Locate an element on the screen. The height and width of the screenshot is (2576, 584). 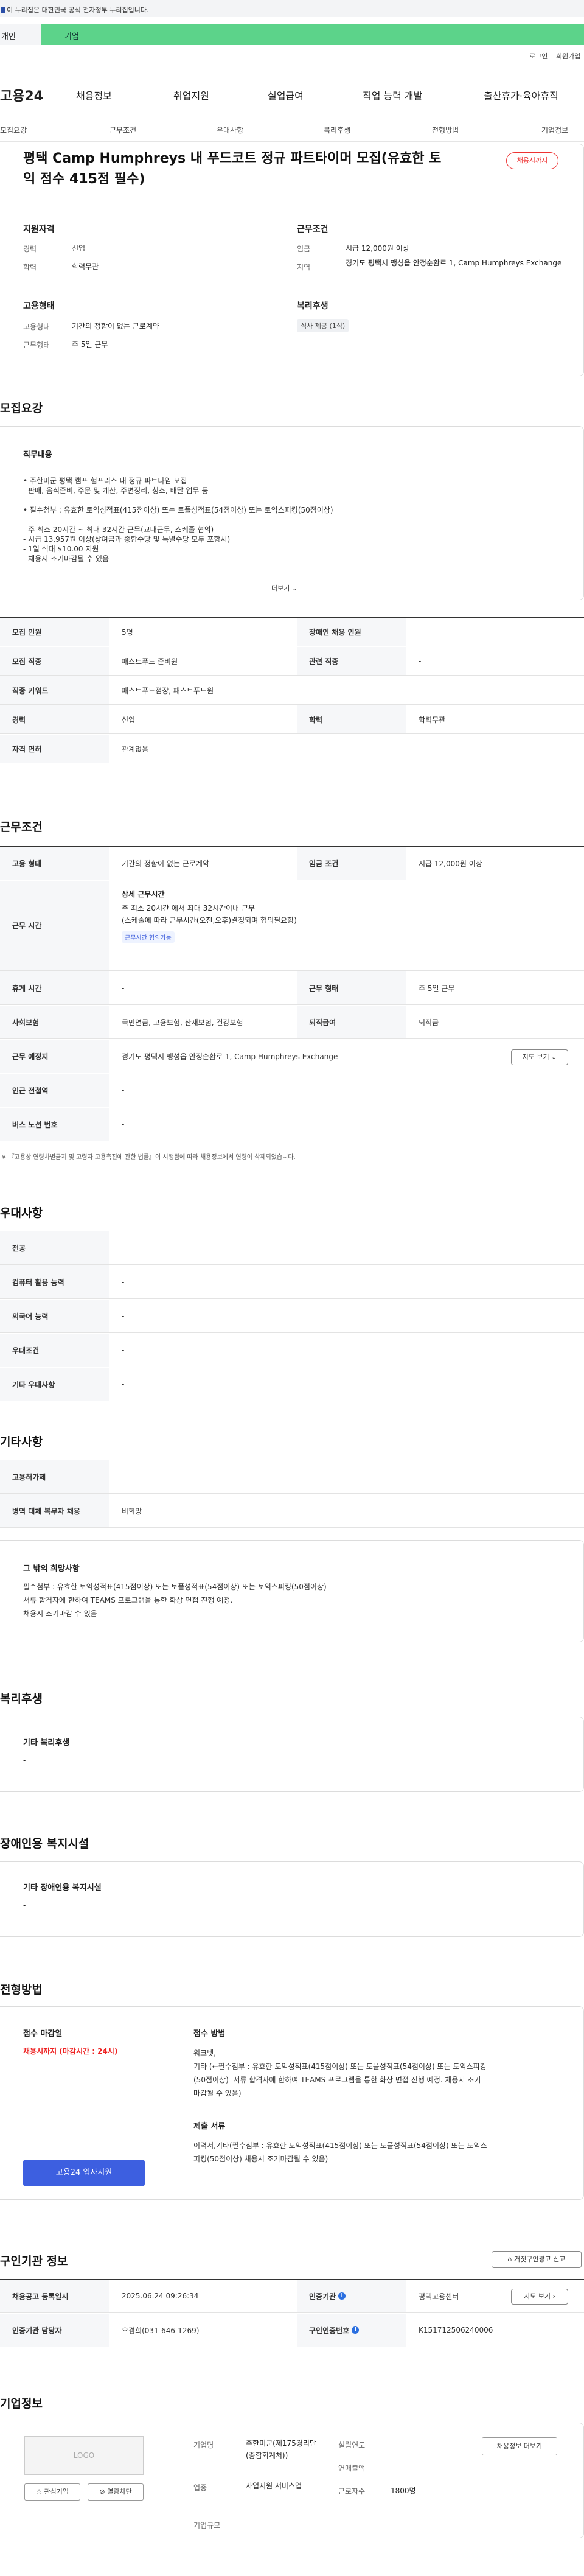
favorite-button: ☆ 관심기업 is located at coordinates (52, 2492).